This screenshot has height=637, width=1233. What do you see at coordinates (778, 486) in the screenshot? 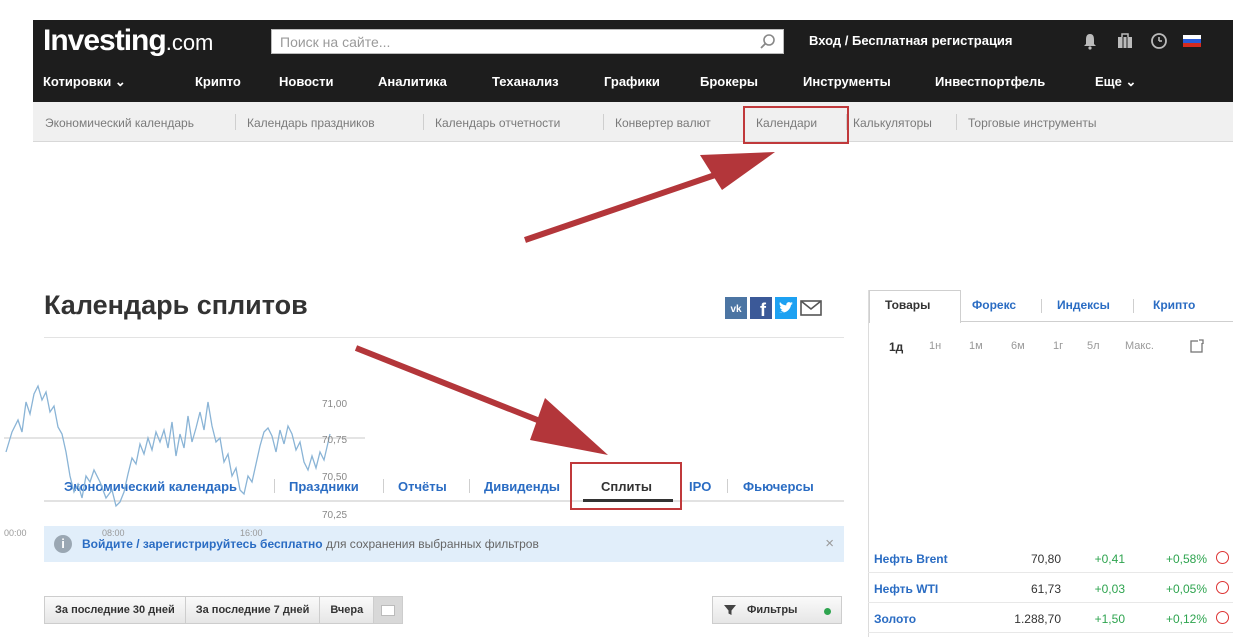
I see `tab-futures: Фьючерсы` at bounding box center [778, 486].